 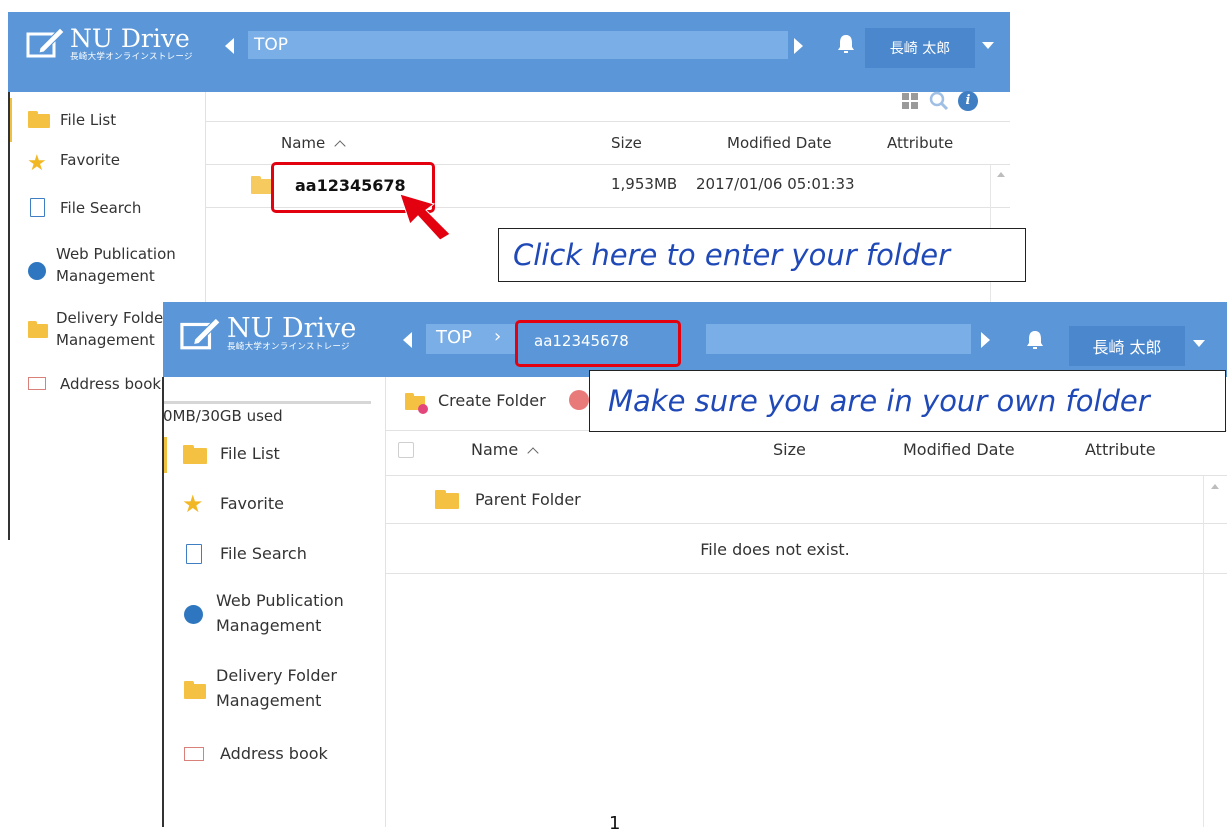 I want to click on red-pointer-arrow-icon, so click(x=425, y=217).